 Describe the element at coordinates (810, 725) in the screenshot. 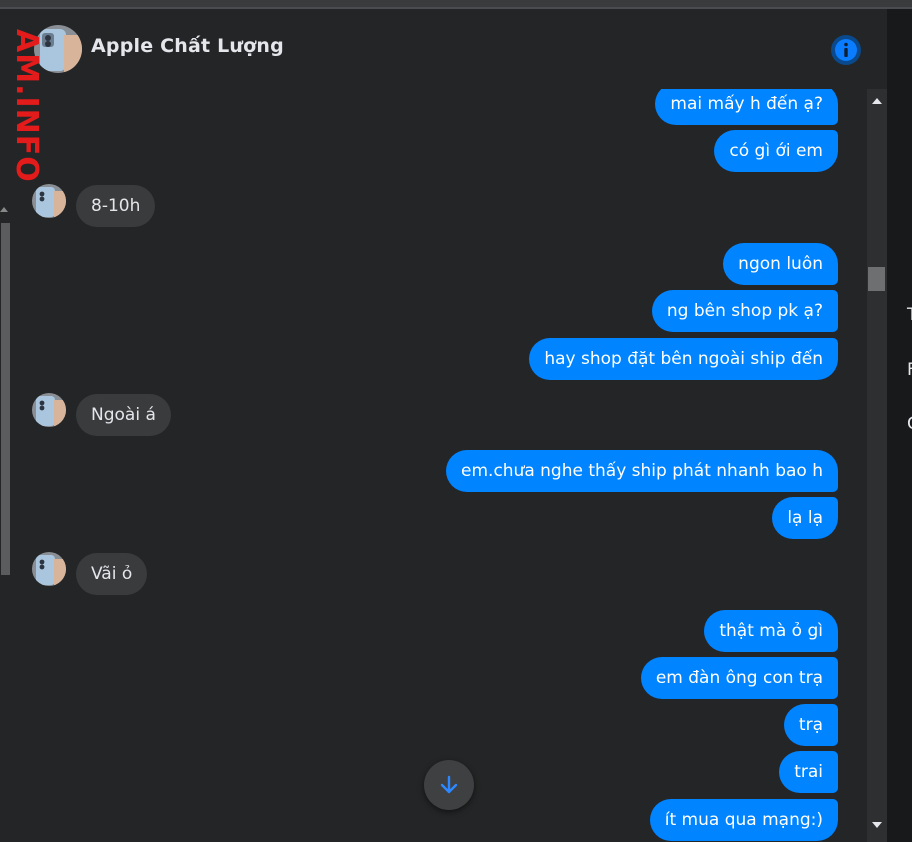

I see `outgoing-message: trạ` at that location.